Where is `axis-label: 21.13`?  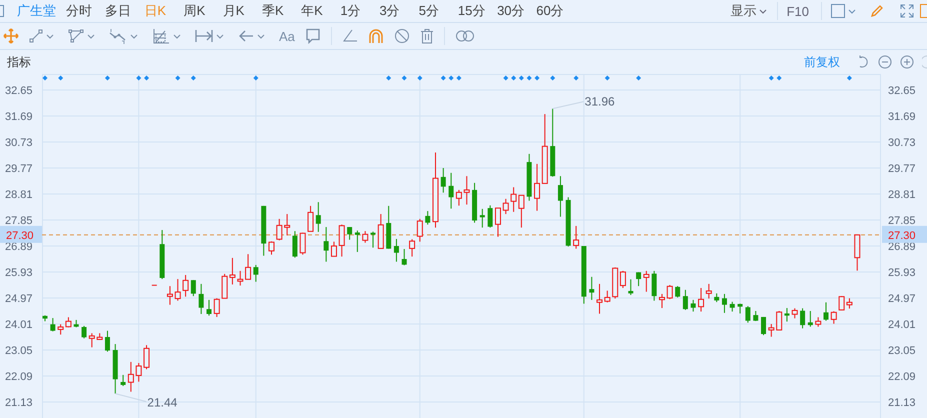
axis-label: 21.13 is located at coordinates (902, 403).